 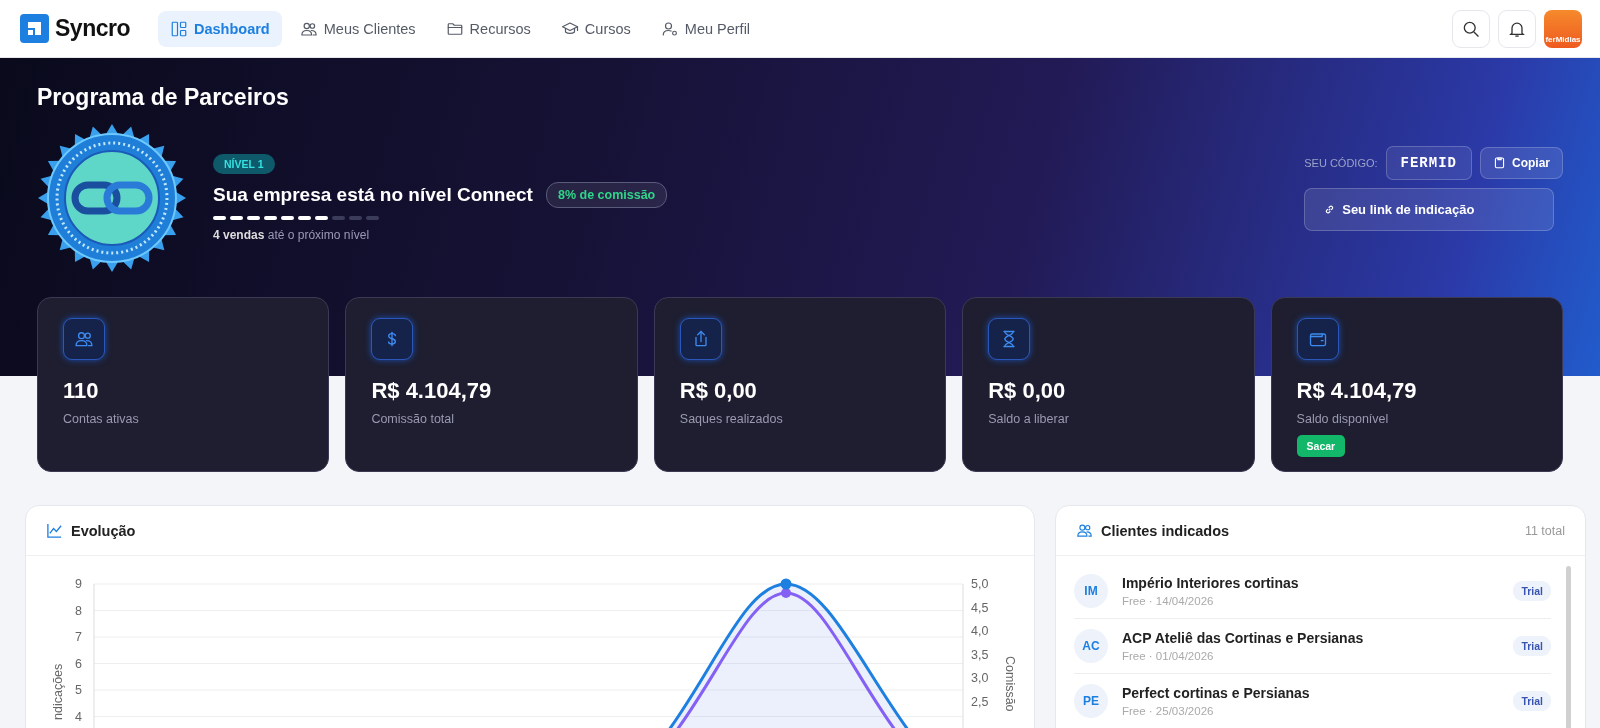 I want to click on axis-tick: 3,0, so click(x=980, y=678).